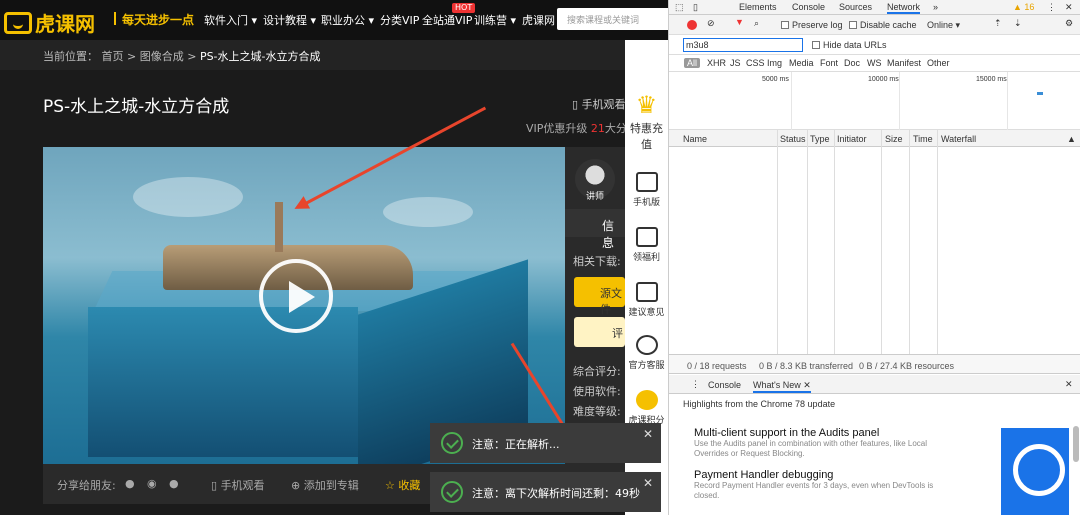  I want to click on favorite-button: ☆ 收藏, so click(402, 485).